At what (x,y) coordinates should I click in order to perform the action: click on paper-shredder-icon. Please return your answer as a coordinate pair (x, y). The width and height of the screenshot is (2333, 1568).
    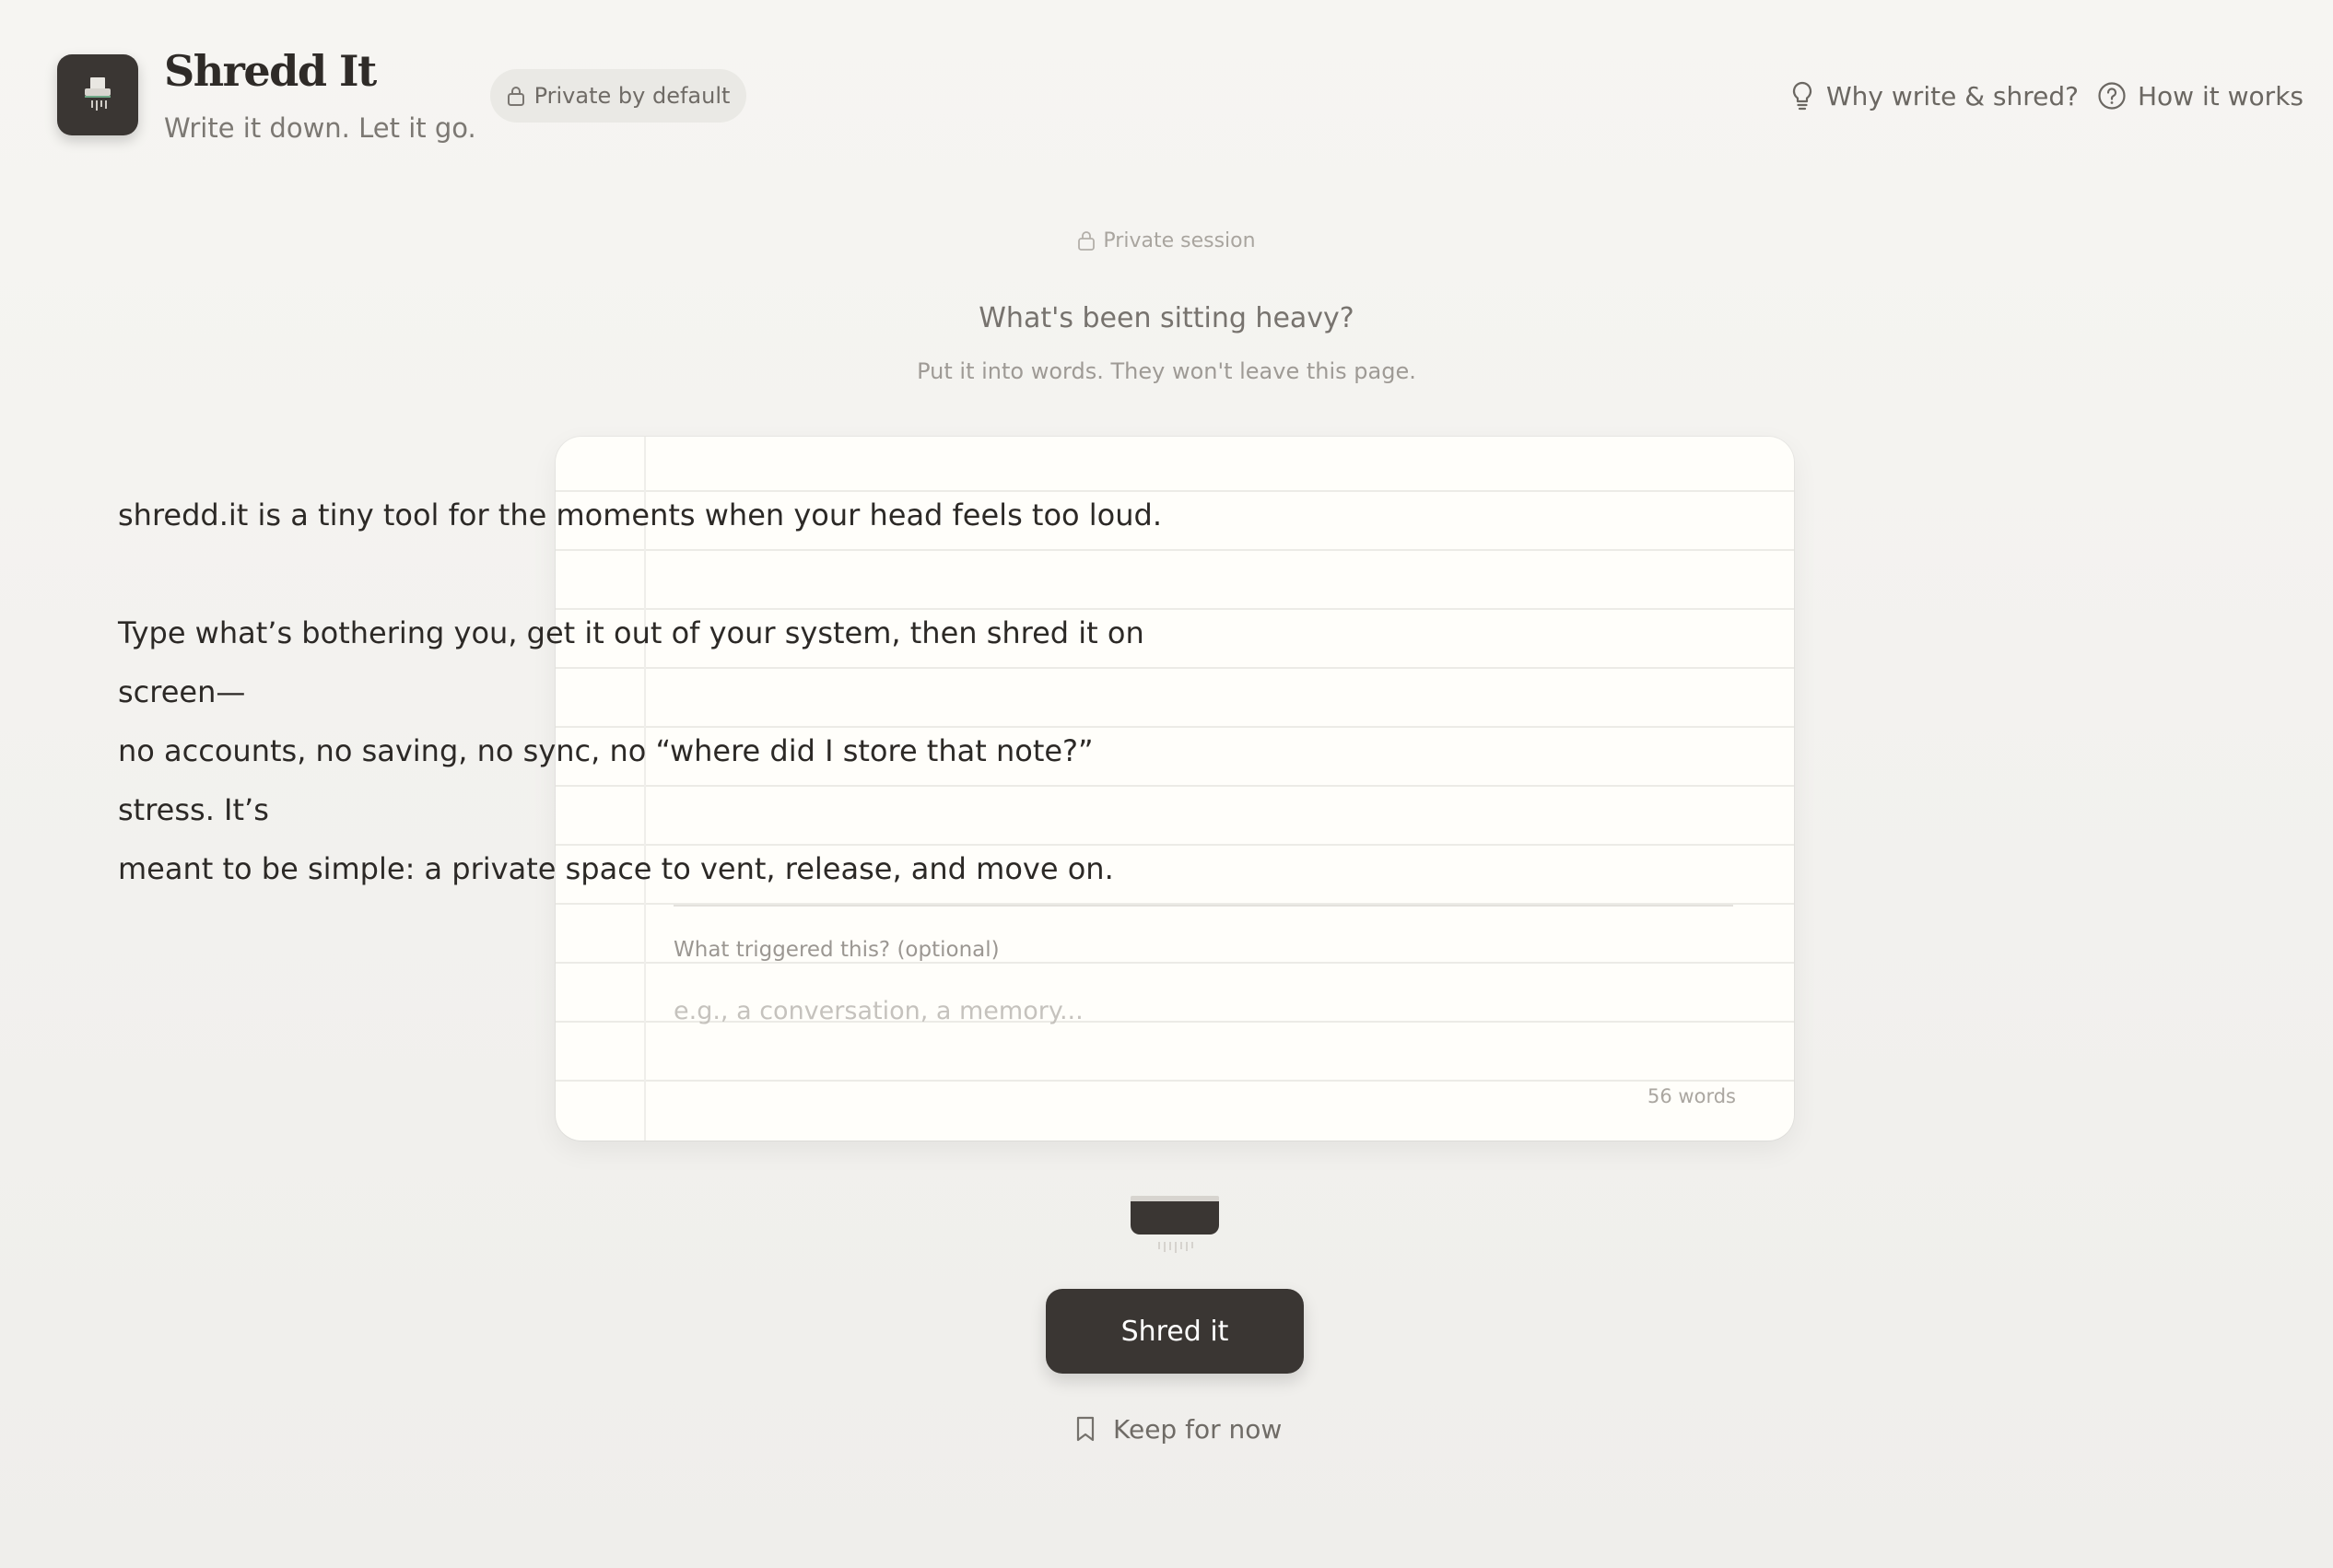
    Looking at the image, I should click on (98, 94).